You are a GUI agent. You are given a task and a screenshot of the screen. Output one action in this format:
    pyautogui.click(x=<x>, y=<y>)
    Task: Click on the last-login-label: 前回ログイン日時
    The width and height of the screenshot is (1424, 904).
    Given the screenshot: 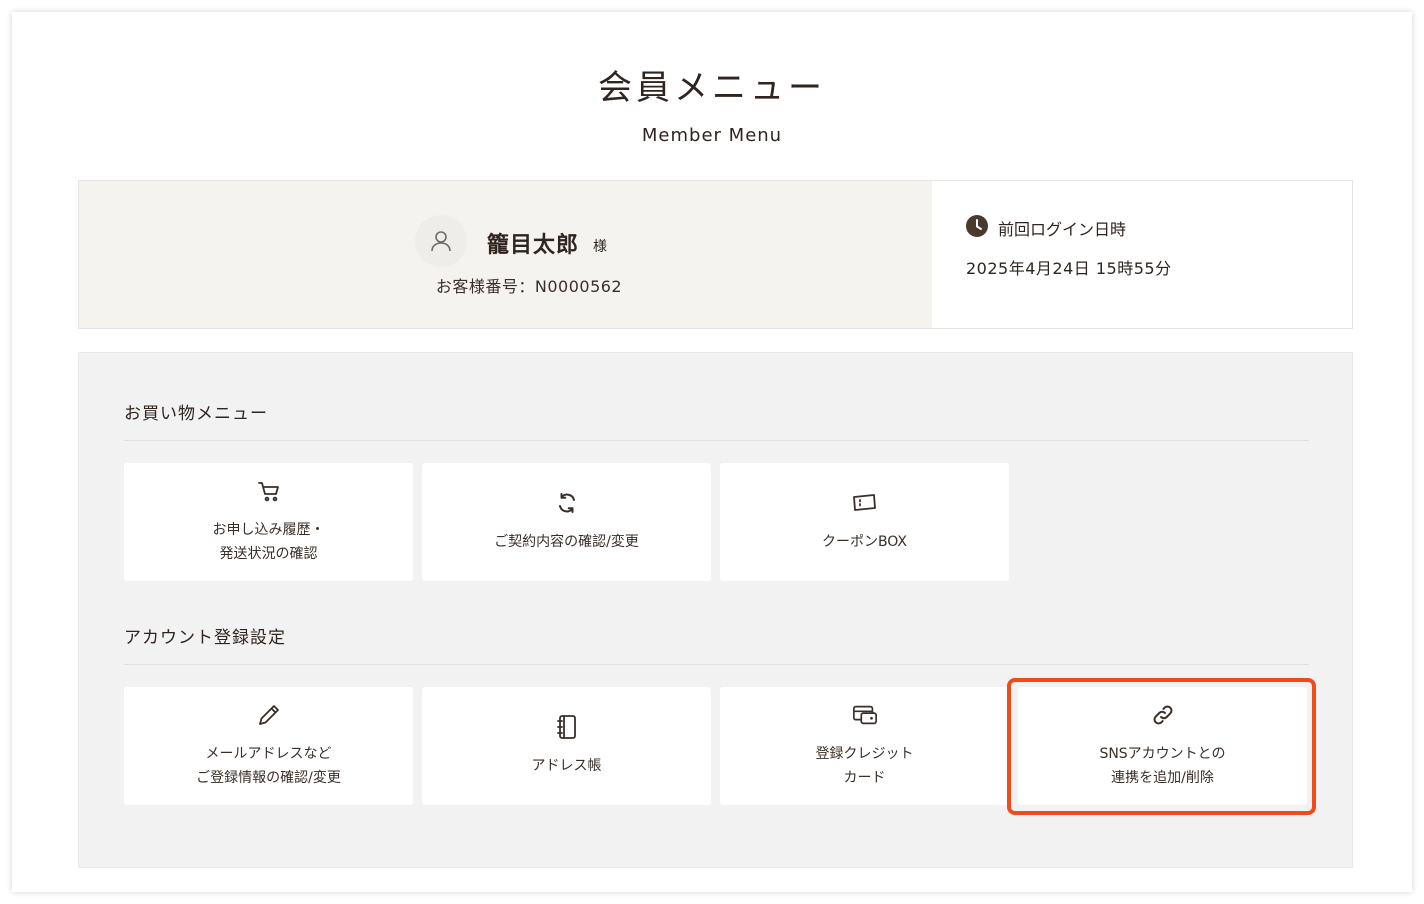 What is the action you would take?
    pyautogui.click(x=1046, y=228)
    